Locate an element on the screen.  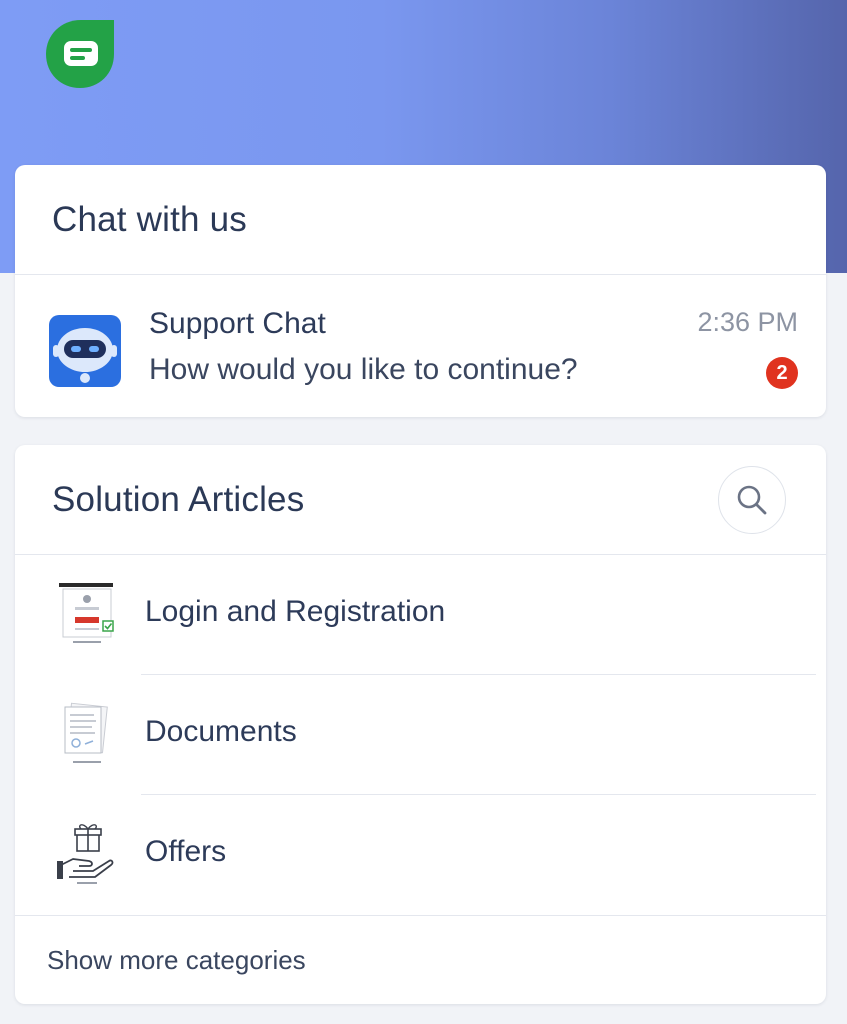
conversation-time: 2:36 PM is located at coordinates (747, 322).